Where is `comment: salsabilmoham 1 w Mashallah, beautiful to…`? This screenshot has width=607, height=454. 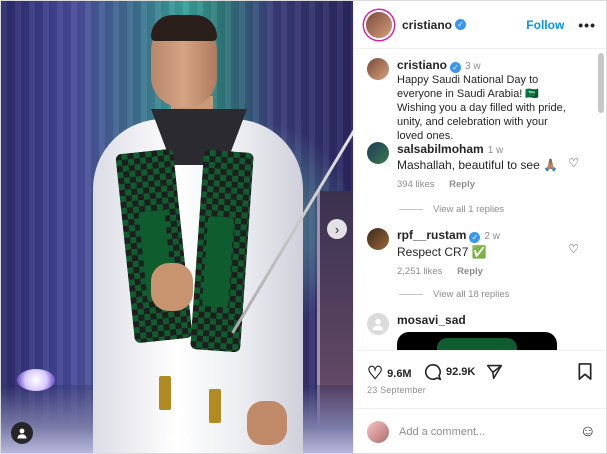
comment: salsabilmoham 1 w Mashallah, beautiful to… is located at coordinates (472, 166).